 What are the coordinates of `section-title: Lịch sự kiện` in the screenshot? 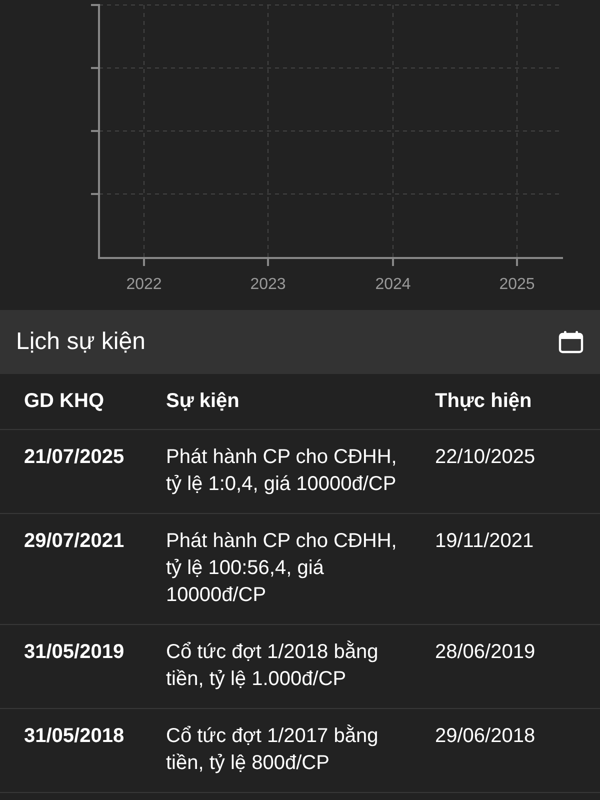 It's located at (81, 342).